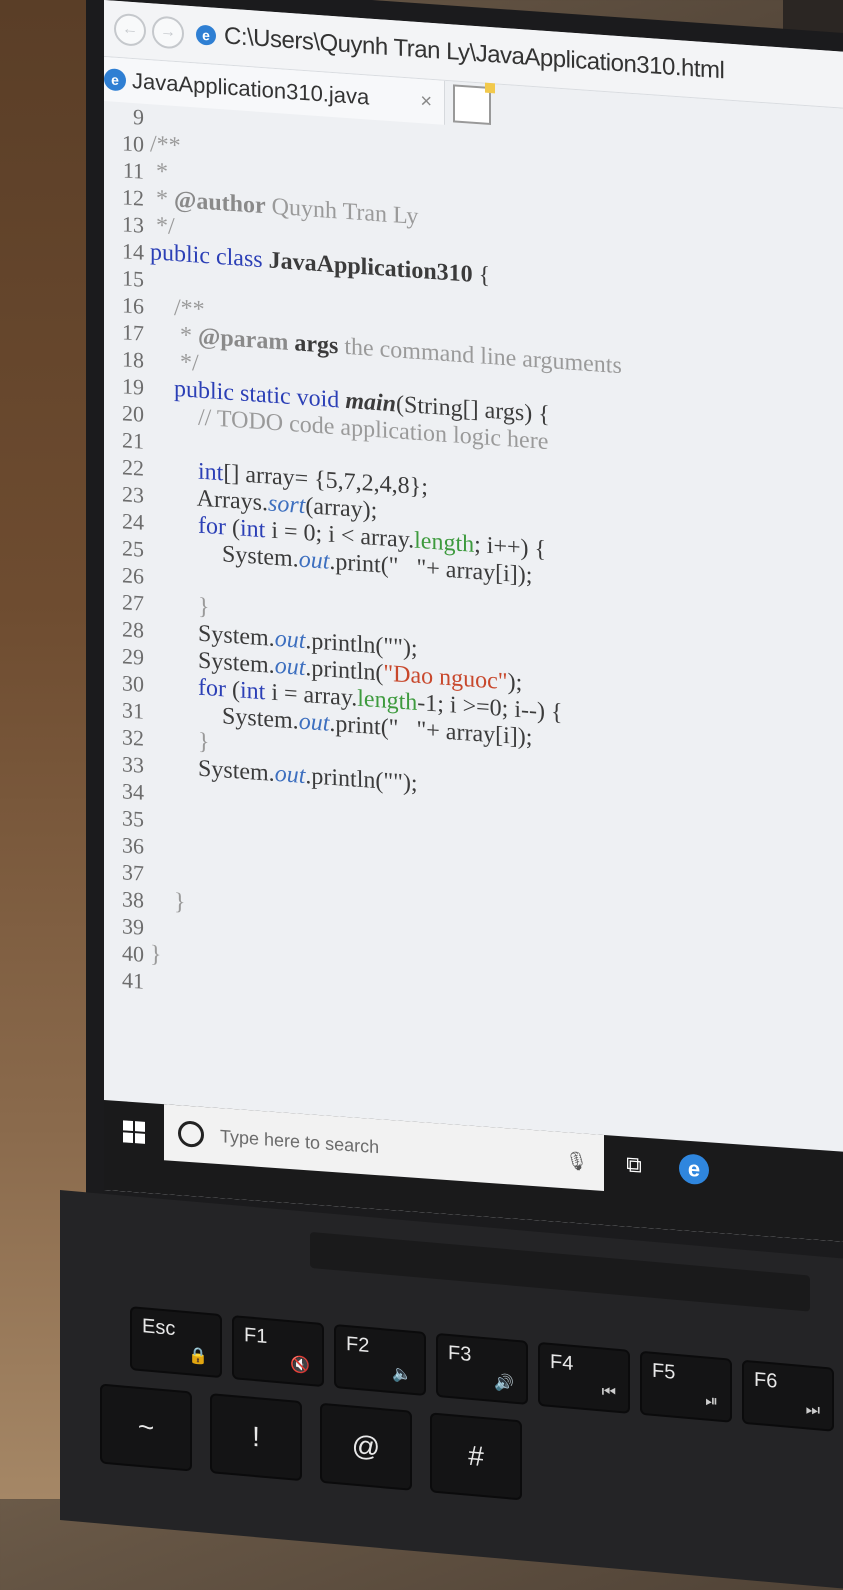 This screenshot has height=1590, width=843. What do you see at coordinates (711, 1401) in the screenshot?
I see `play-pause-icon: ⏯` at bounding box center [711, 1401].